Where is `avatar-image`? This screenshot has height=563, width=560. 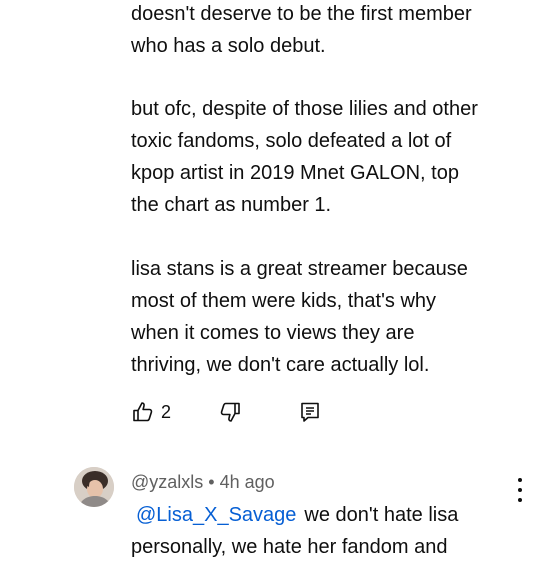 avatar-image is located at coordinates (94, 487).